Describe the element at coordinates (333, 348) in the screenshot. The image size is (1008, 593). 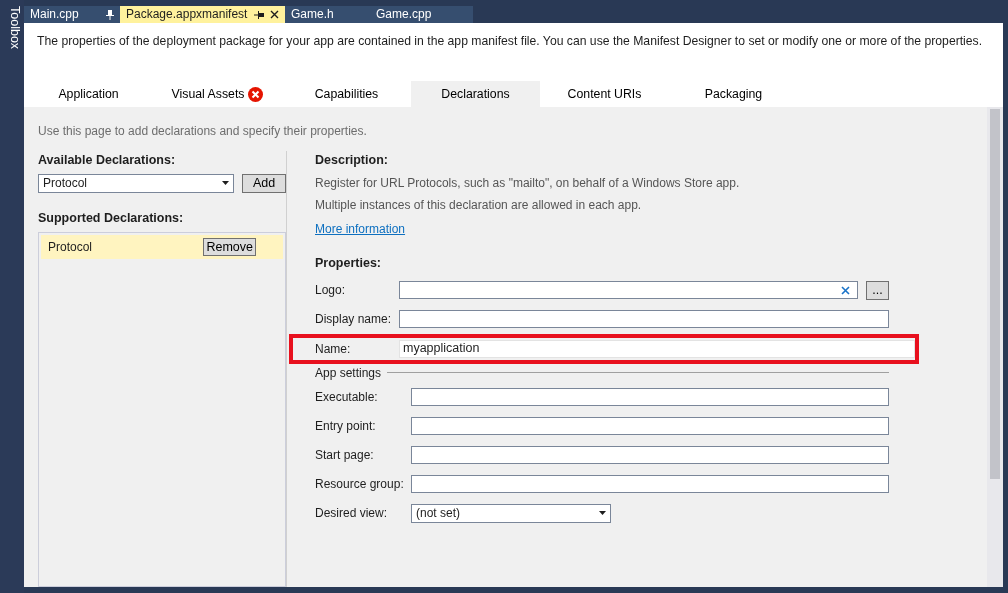
I see `field-label: Name:` at that location.